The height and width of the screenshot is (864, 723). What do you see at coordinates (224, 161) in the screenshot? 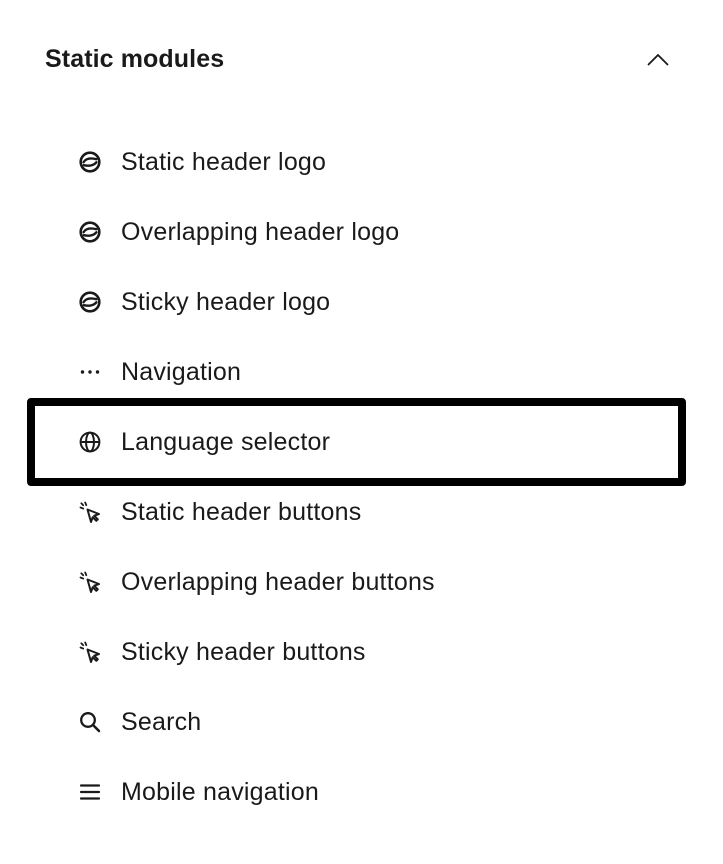
I see `module-label: Static header logo` at bounding box center [224, 161].